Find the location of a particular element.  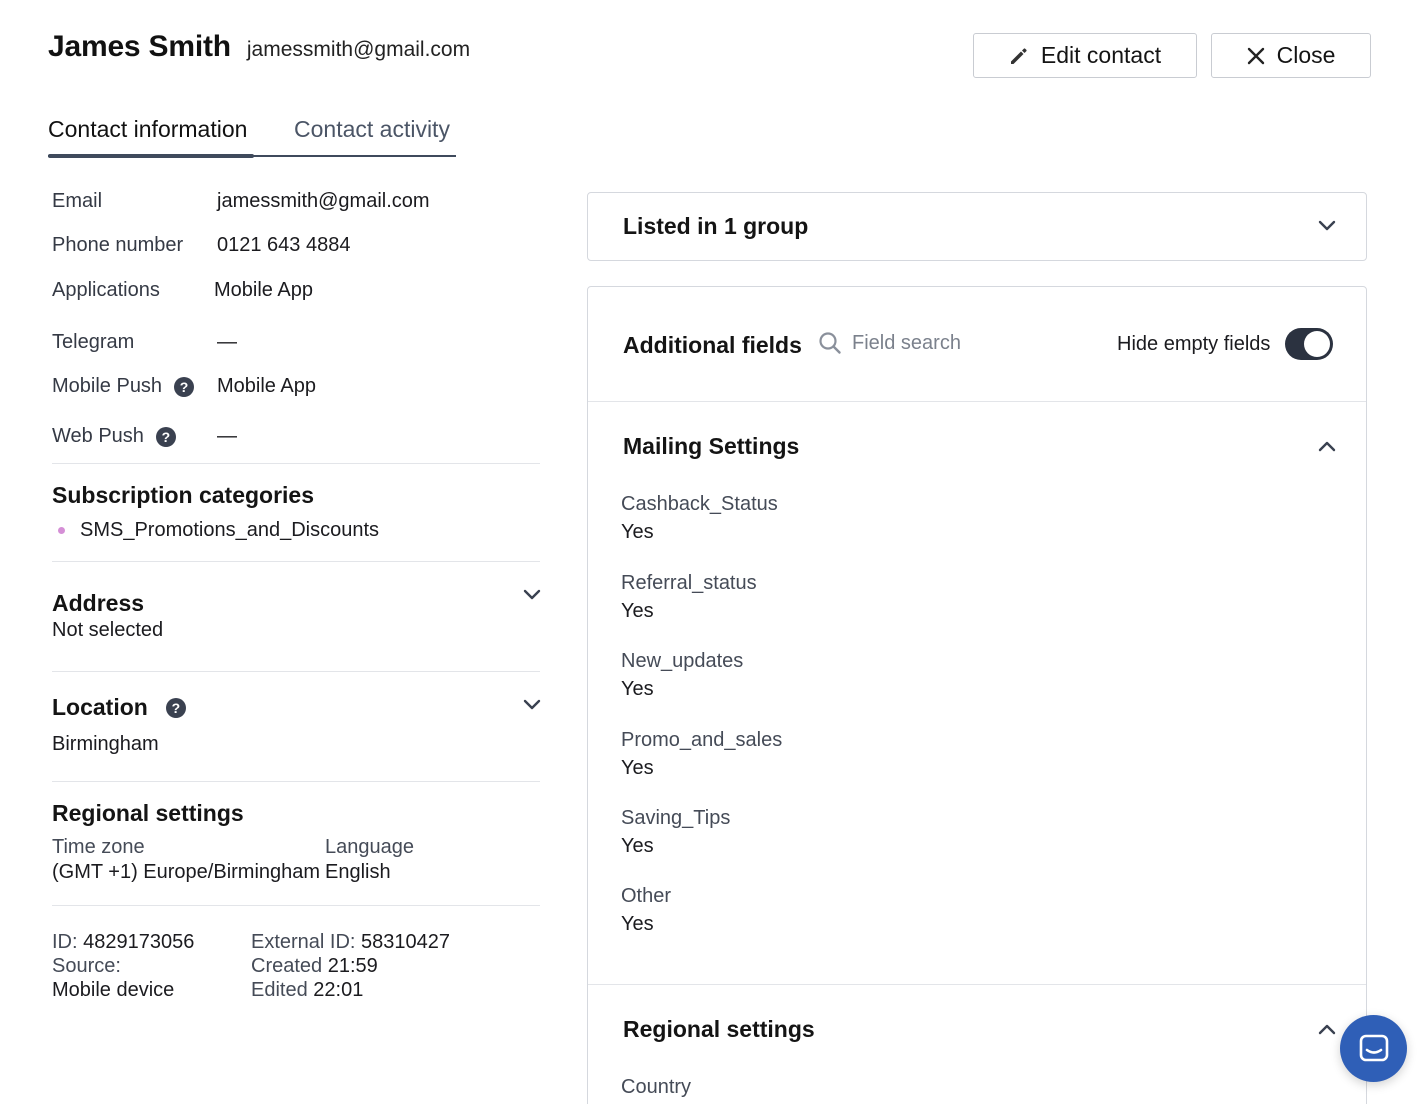

applications-label: Applications is located at coordinates (106, 290).